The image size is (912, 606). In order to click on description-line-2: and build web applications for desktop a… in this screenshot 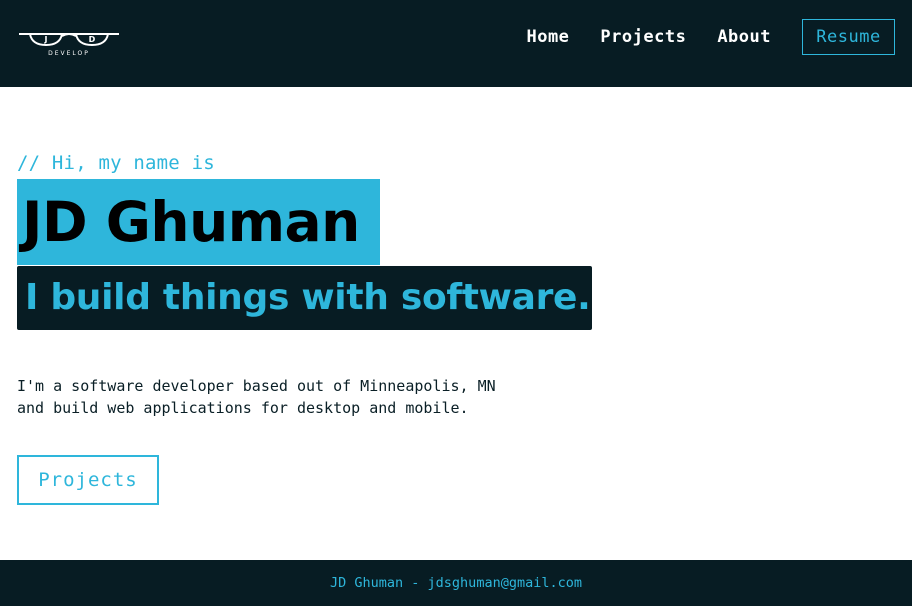, I will do `click(243, 408)`.